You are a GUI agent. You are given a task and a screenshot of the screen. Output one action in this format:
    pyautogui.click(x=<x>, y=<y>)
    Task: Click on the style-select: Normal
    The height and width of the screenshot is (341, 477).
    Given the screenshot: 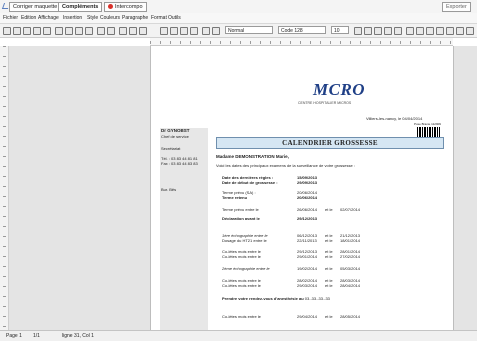 What is the action you would take?
    pyautogui.click(x=249, y=30)
    